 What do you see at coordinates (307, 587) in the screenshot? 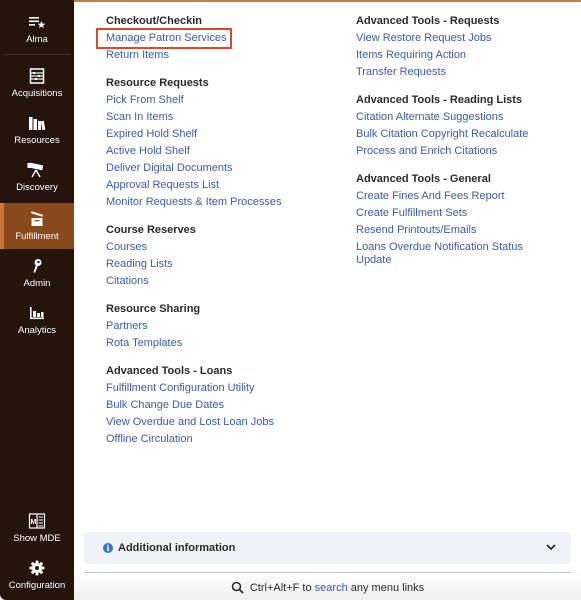
I see `to-text: to` at bounding box center [307, 587].